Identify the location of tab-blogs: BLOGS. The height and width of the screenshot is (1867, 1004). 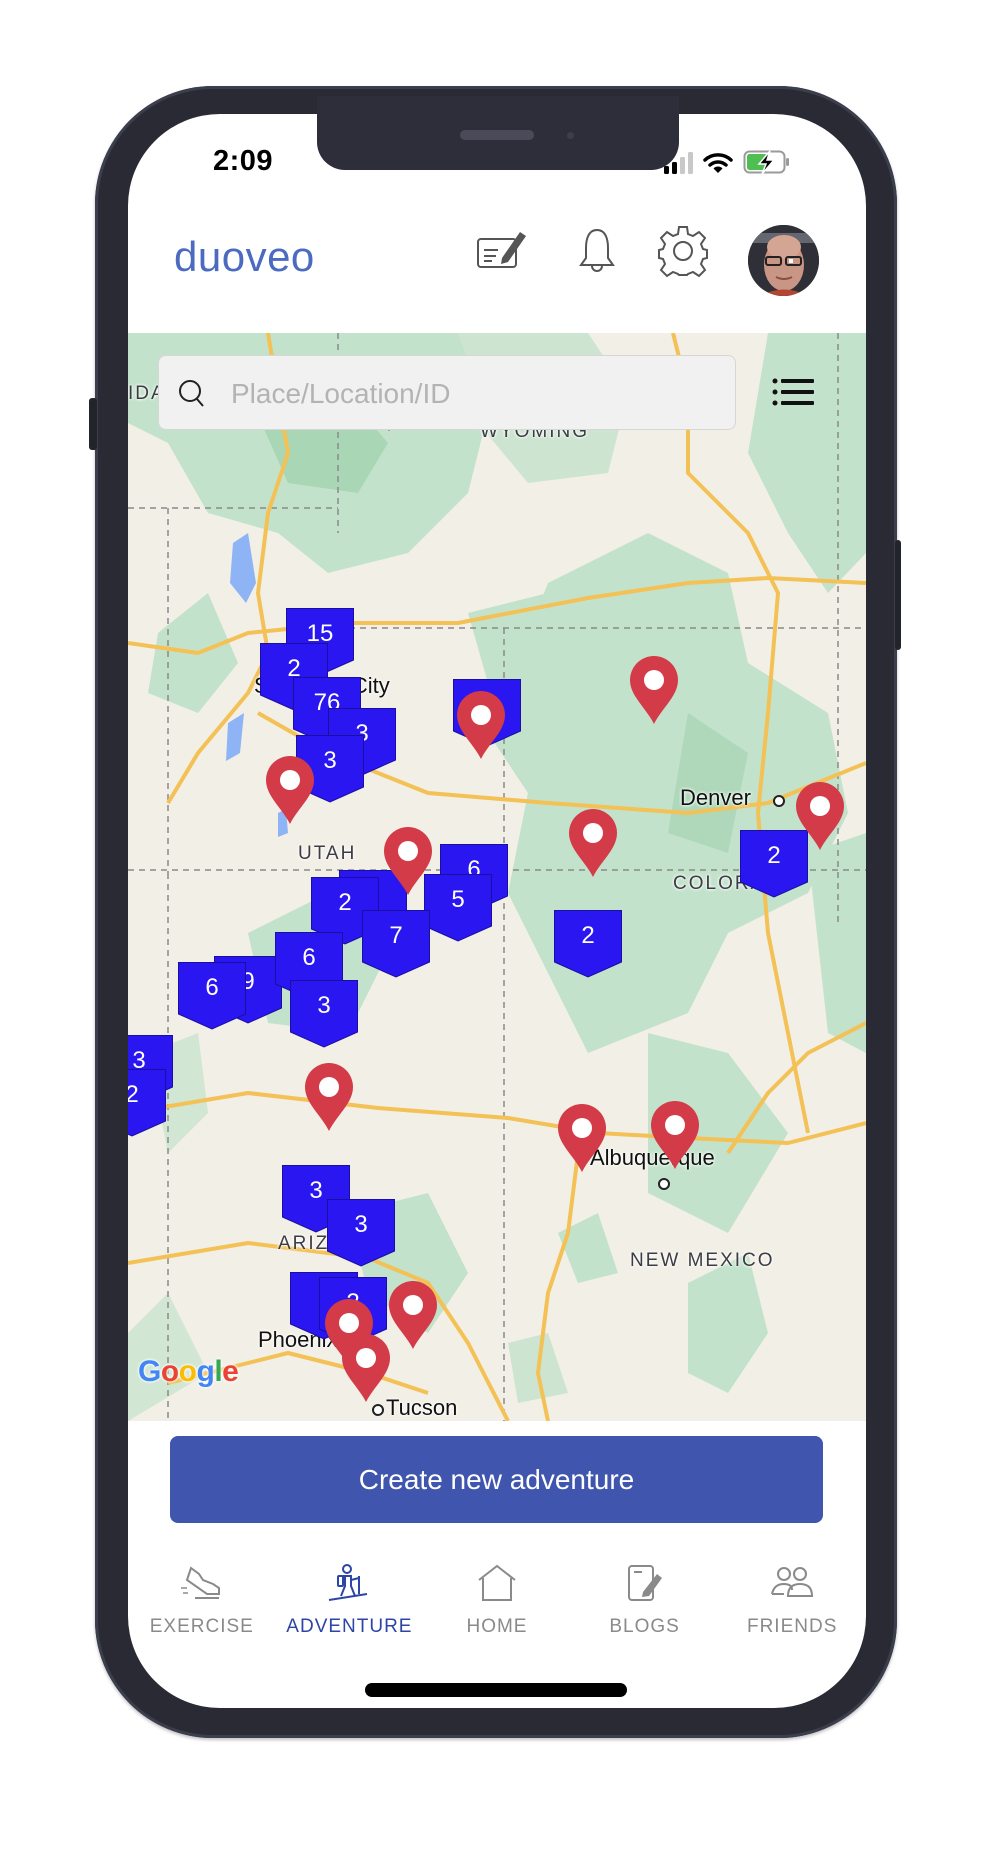
(645, 1605).